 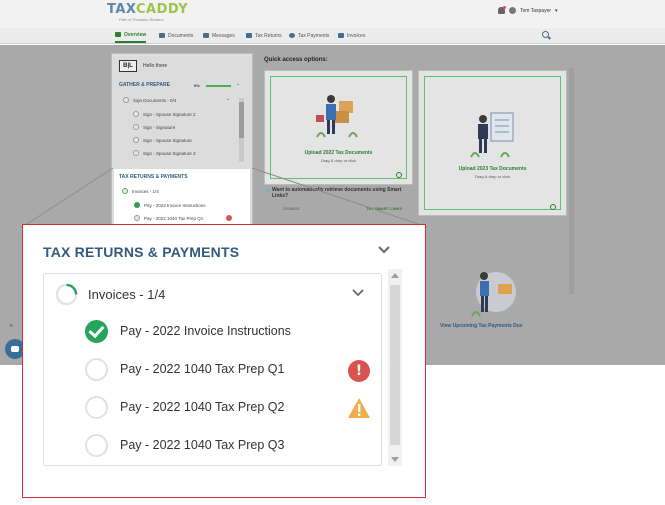 What do you see at coordinates (202, 407) in the screenshot?
I see `task-item-label: Pay - 2022 1040 Tax Prep Q2` at bounding box center [202, 407].